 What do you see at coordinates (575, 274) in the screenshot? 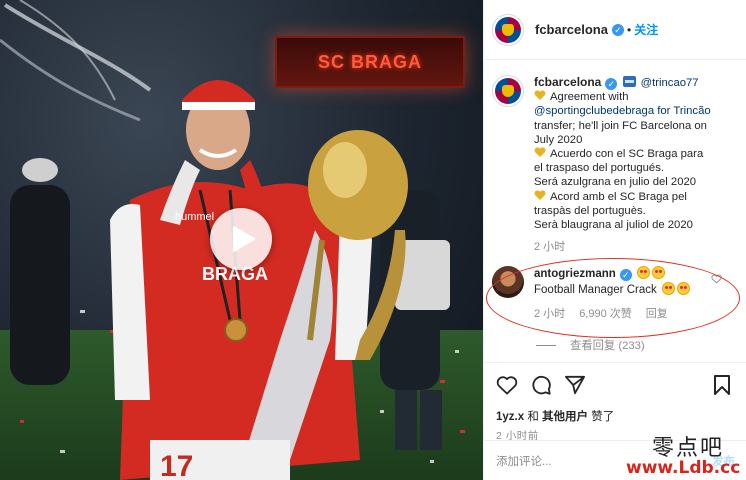
I see `comment-username: antogriezmann` at bounding box center [575, 274].